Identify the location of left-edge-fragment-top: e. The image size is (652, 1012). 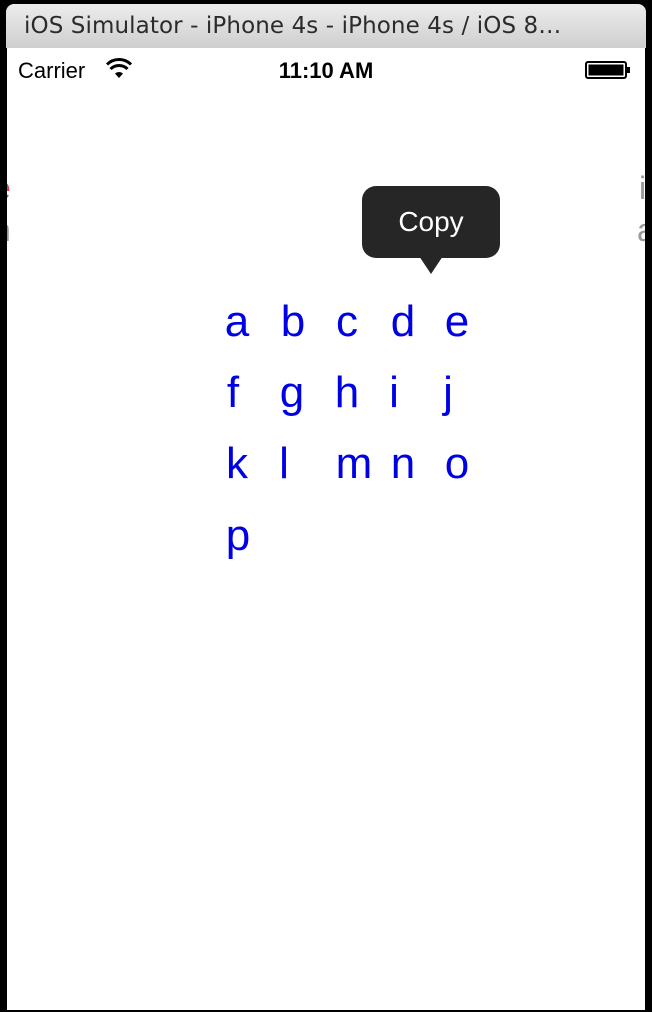
(9, 188).